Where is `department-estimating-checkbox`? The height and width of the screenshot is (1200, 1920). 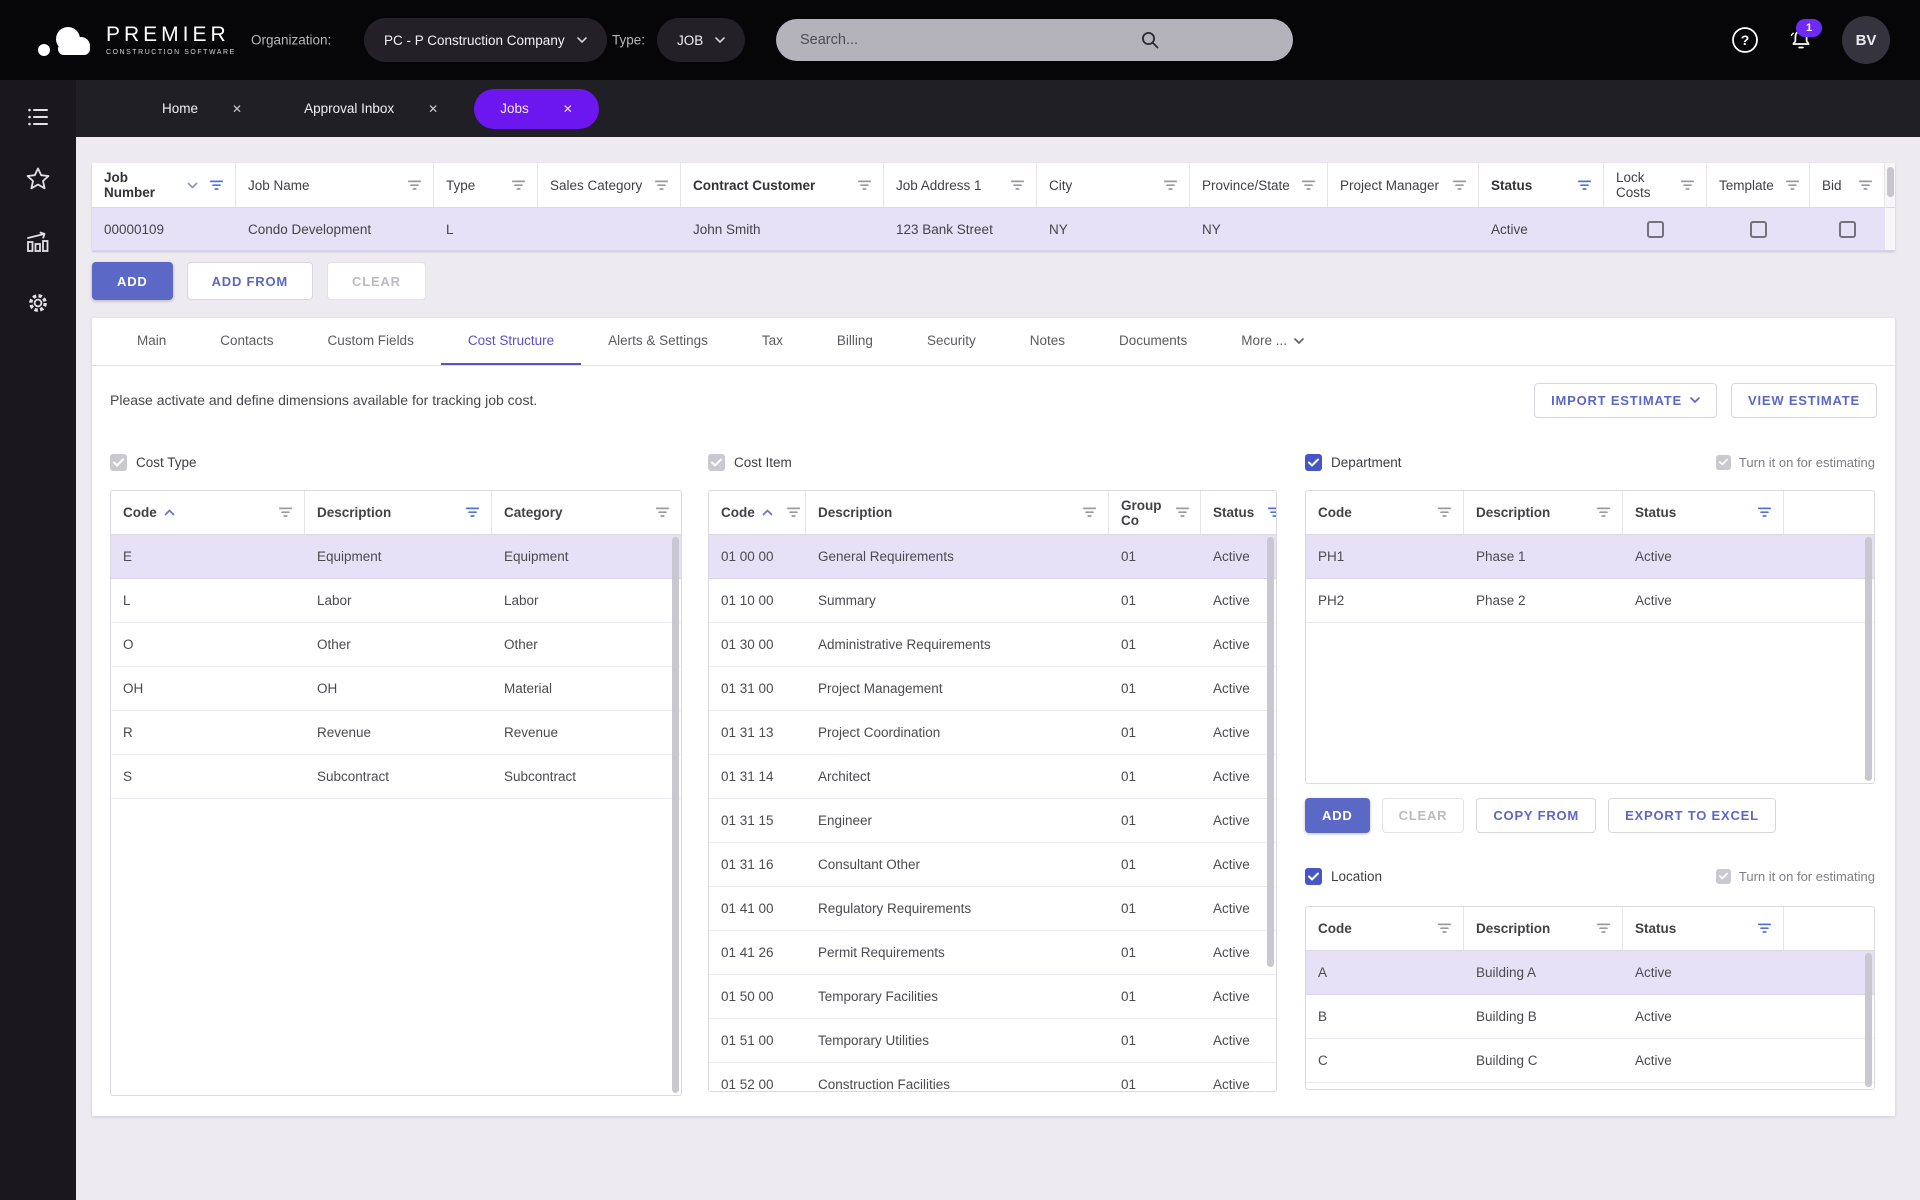
department-estimating-checkbox is located at coordinates (1723, 462).